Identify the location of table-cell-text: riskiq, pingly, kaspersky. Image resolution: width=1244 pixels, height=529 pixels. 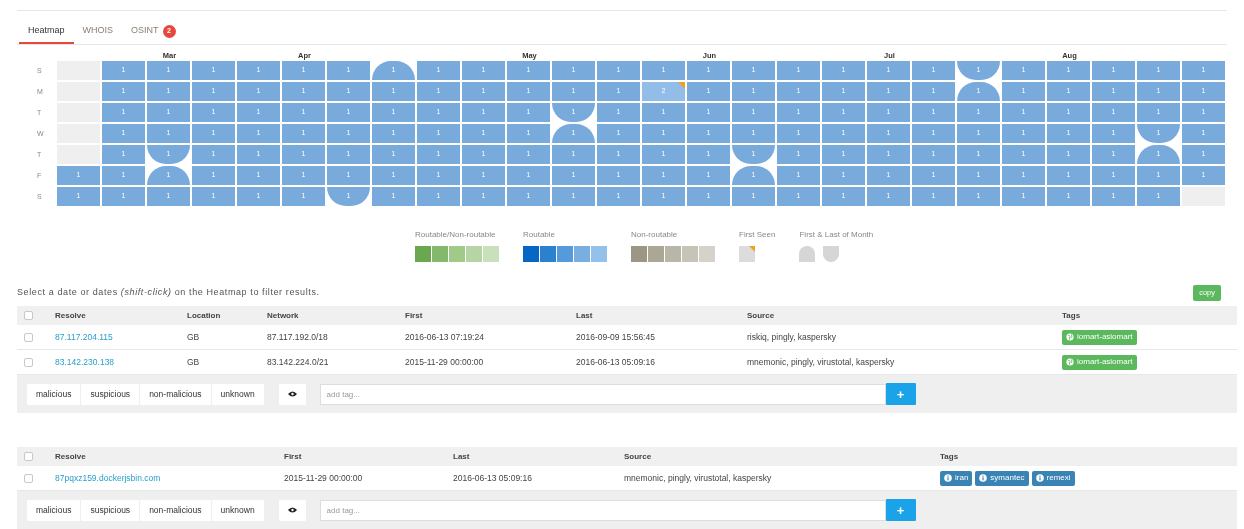
(792, 337).